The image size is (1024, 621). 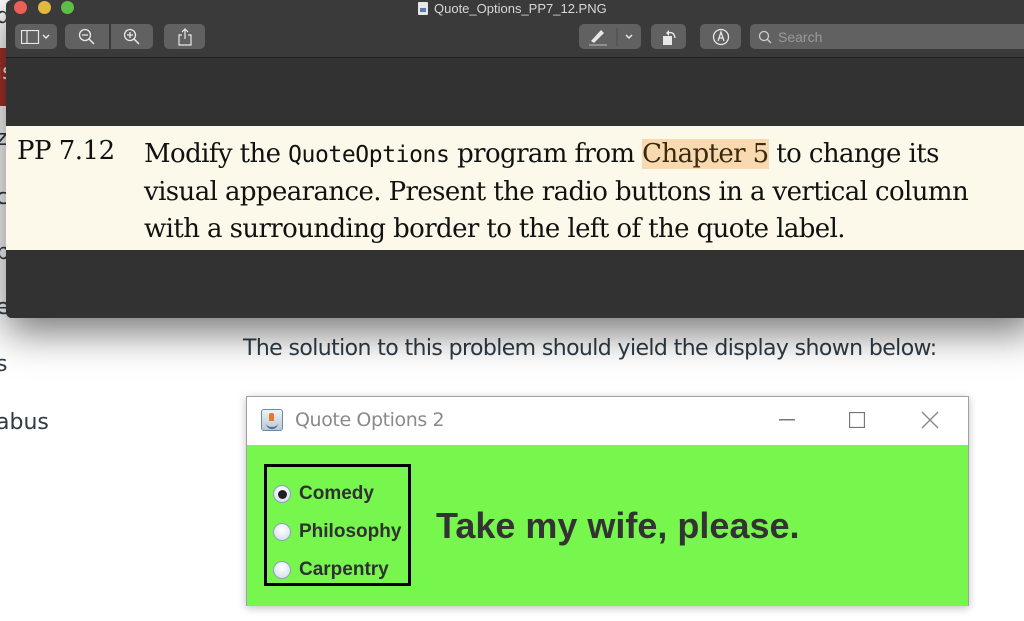 I want to click on sidebar-item-s: s, so click(x=3, y=364).